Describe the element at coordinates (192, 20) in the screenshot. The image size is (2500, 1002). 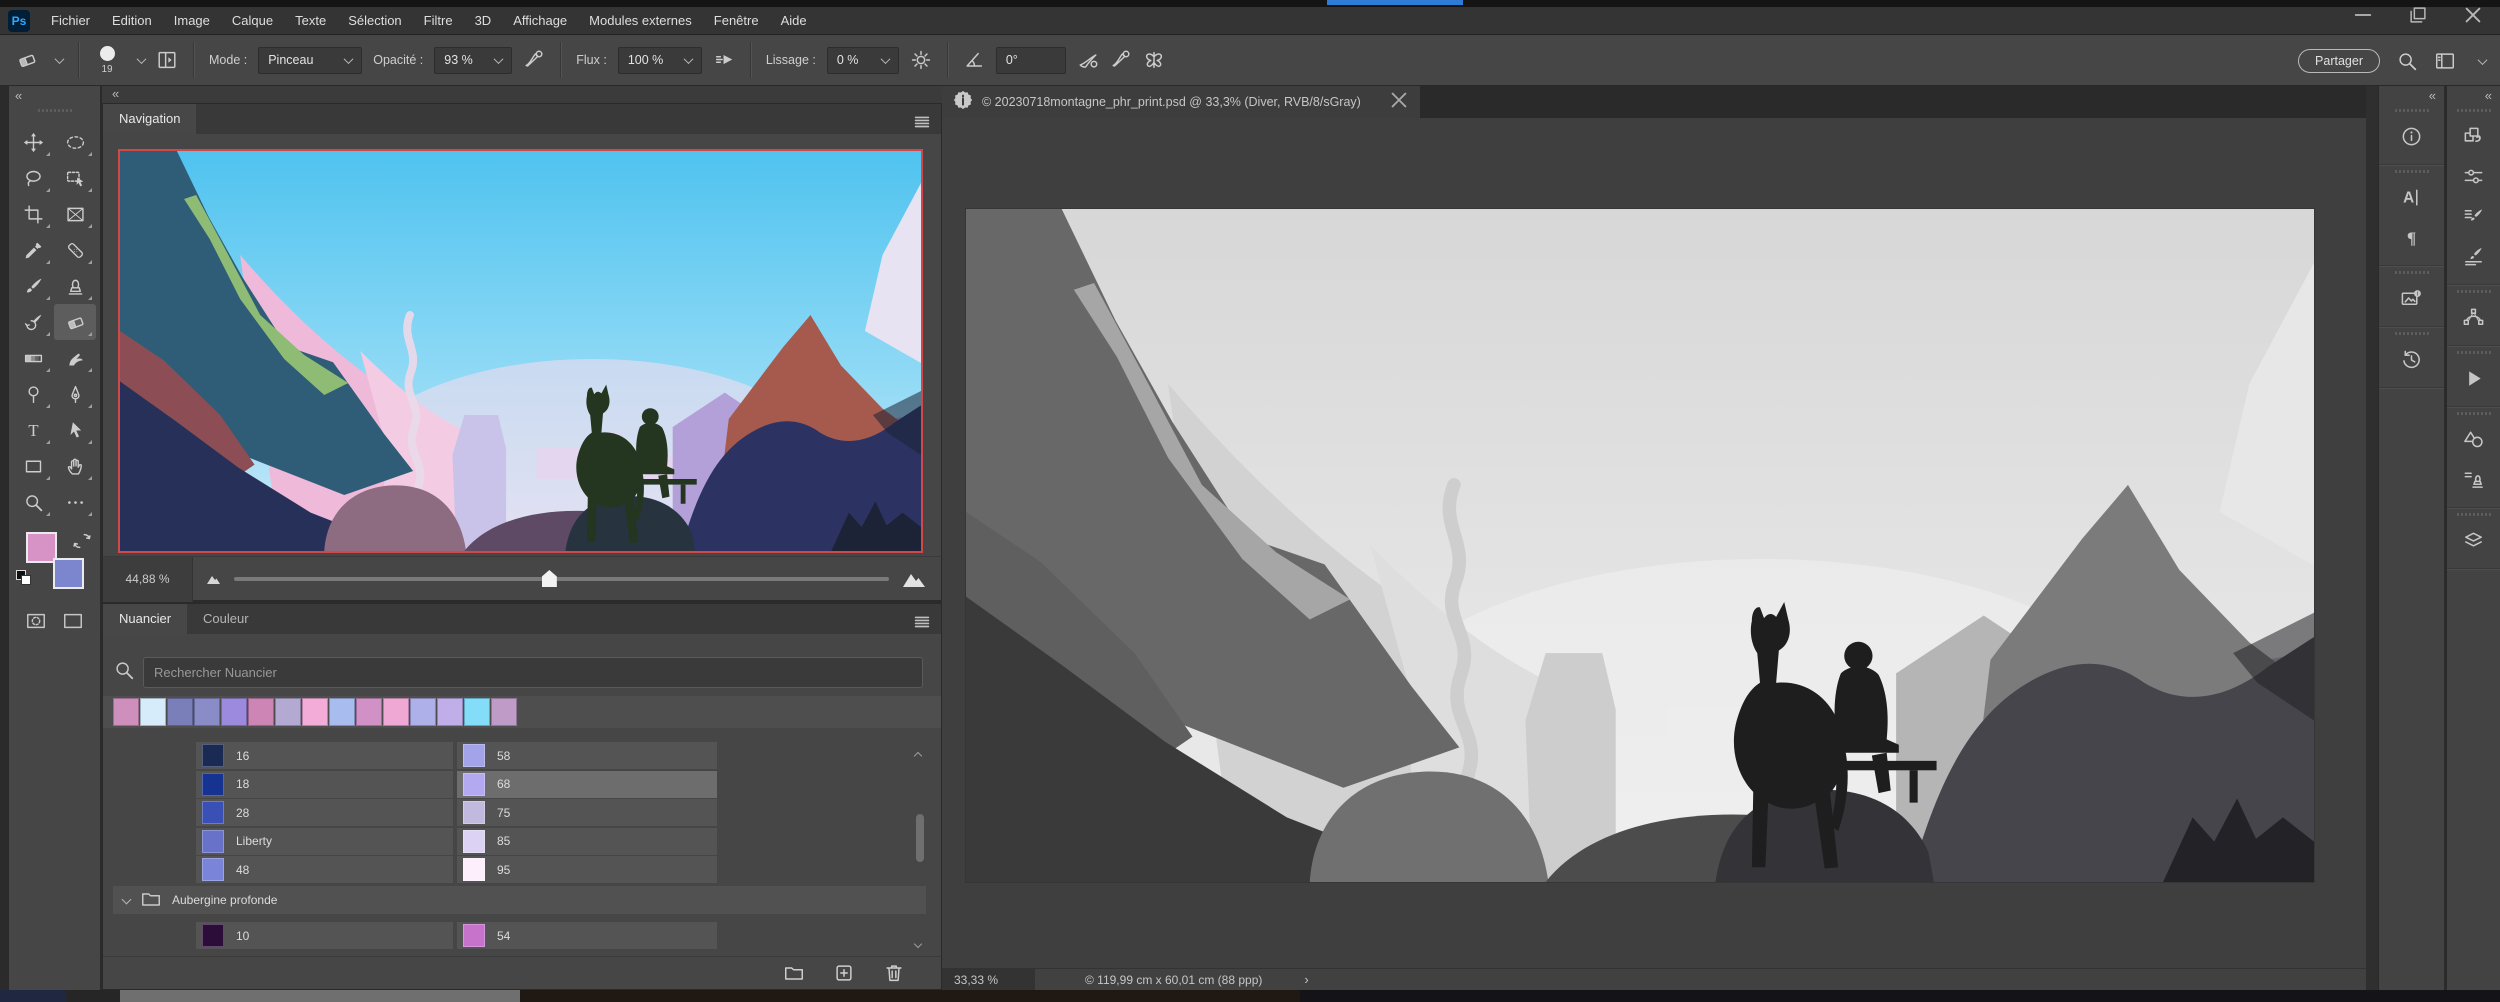
I see `menu-image: Image` at that location.